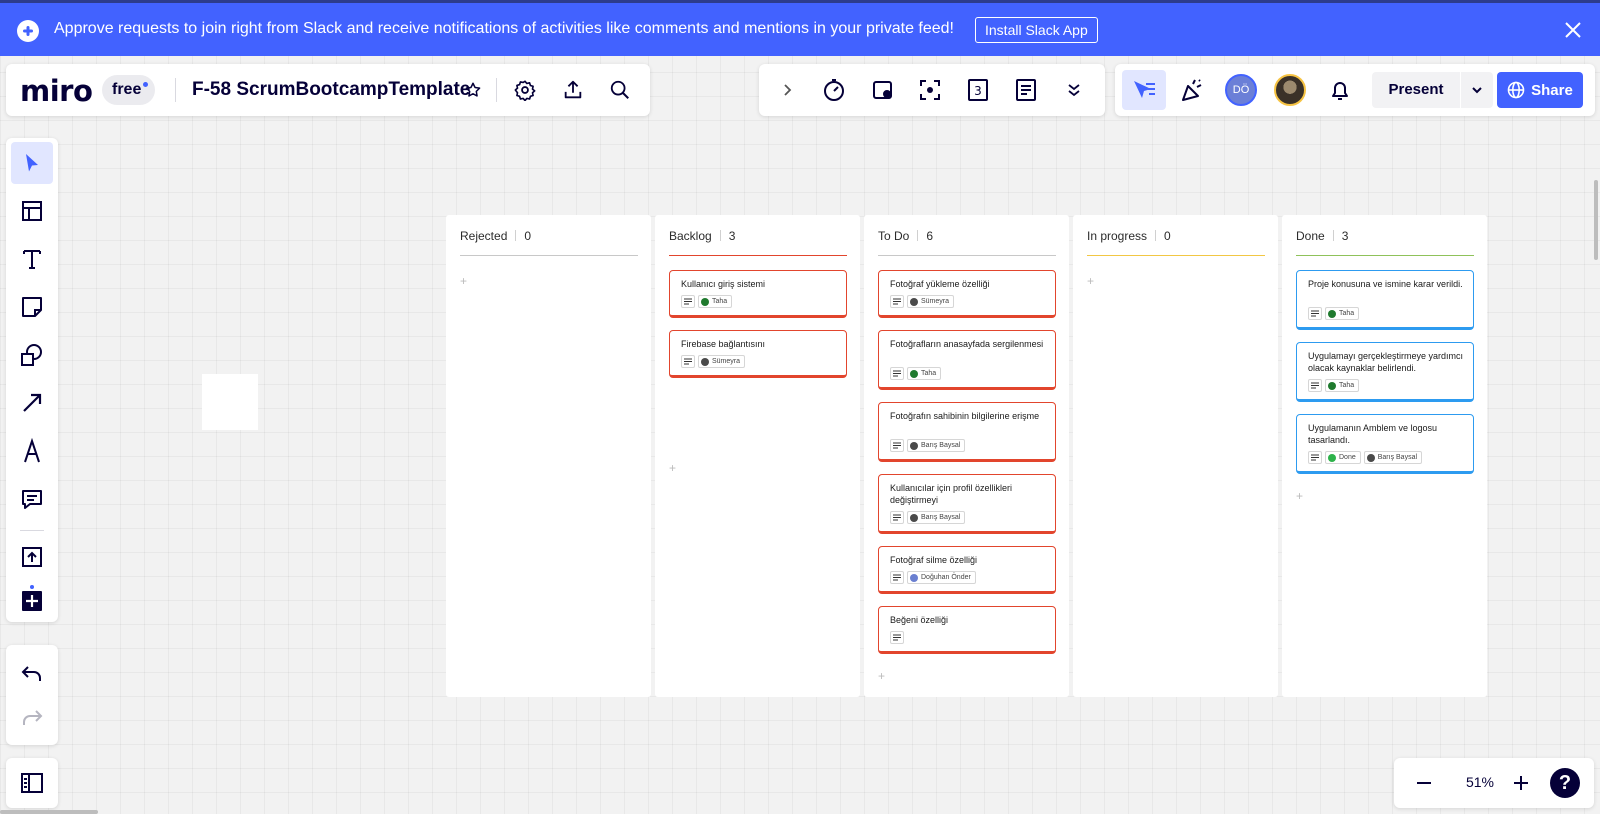  What do you see at coordinates (1241, 90) in the screenshot?
I see `avatar: DÖ` at bounding box center [1241, 90].